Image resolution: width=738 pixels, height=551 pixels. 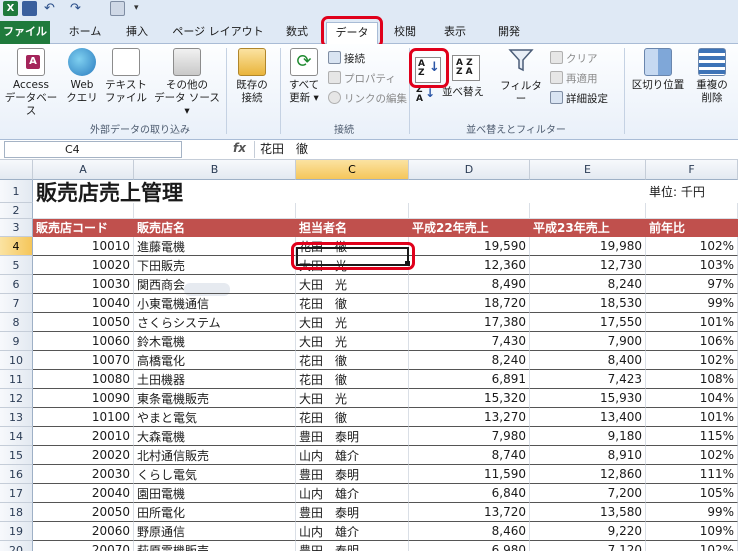 What do you see at coordinates (83, 436) in the screenshot?
I see `cell-a14: 20010` at bounding box center [83, 436].